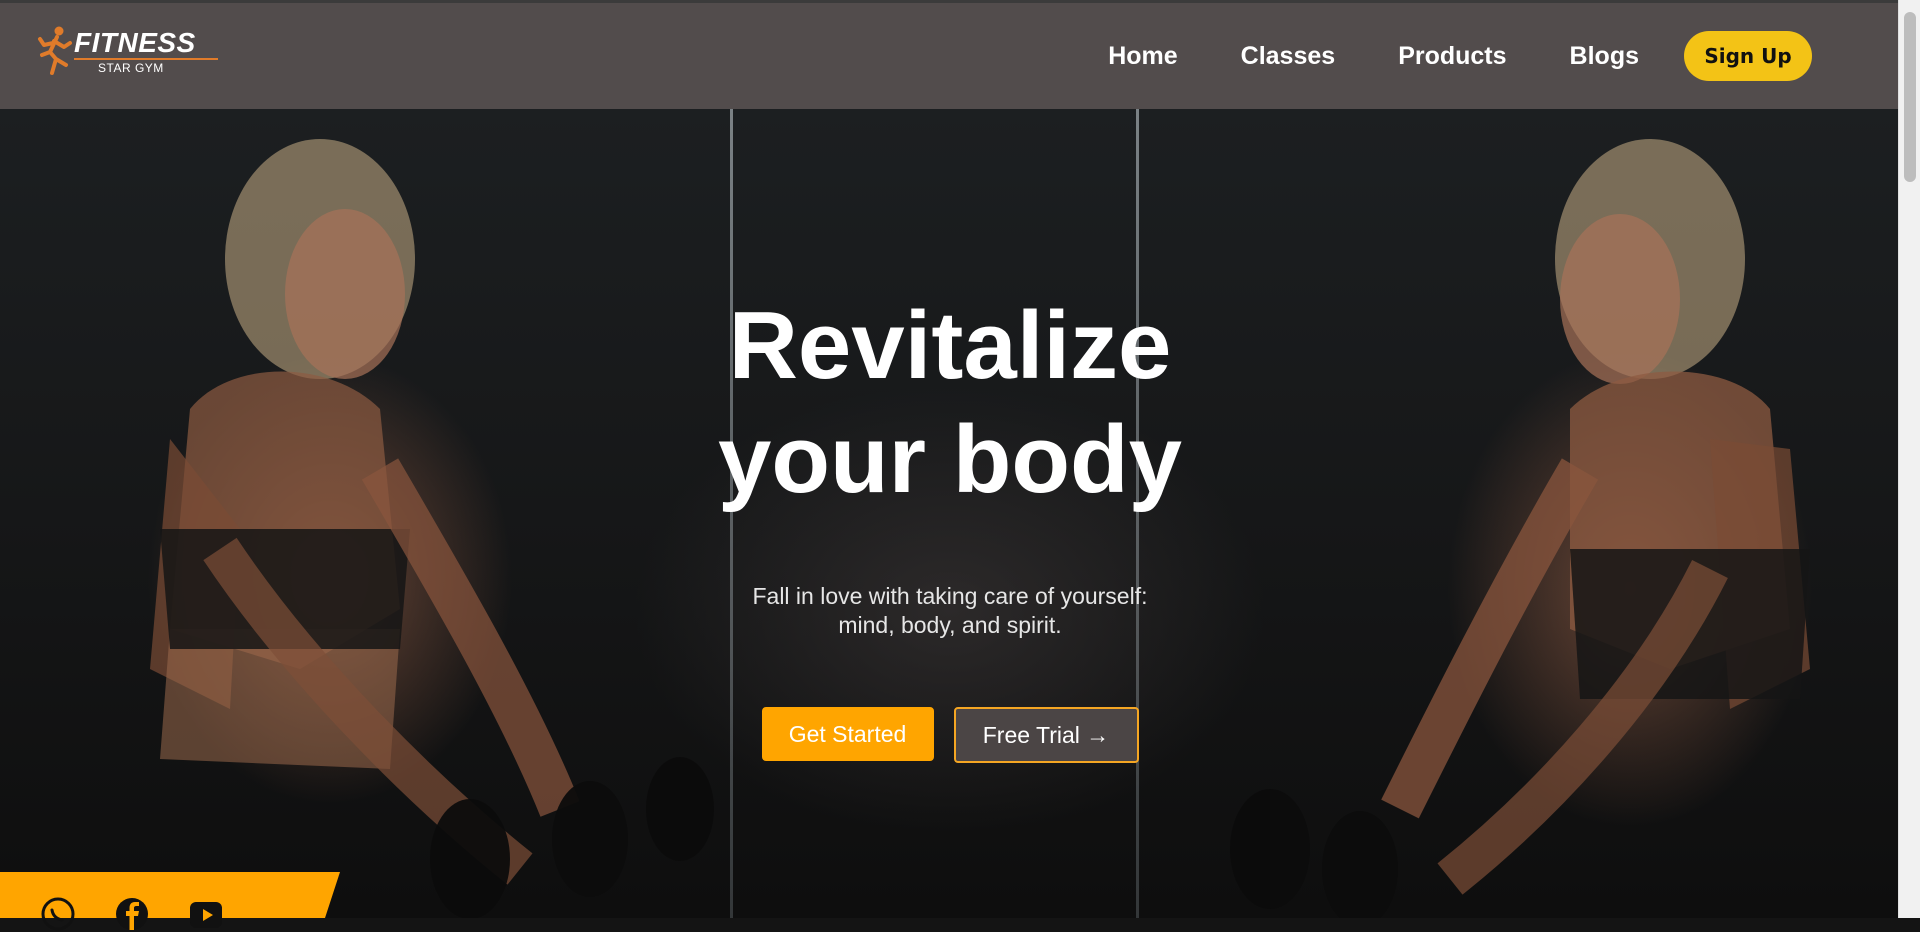  I want to click on whatsapp-icon, so click(58, 914).